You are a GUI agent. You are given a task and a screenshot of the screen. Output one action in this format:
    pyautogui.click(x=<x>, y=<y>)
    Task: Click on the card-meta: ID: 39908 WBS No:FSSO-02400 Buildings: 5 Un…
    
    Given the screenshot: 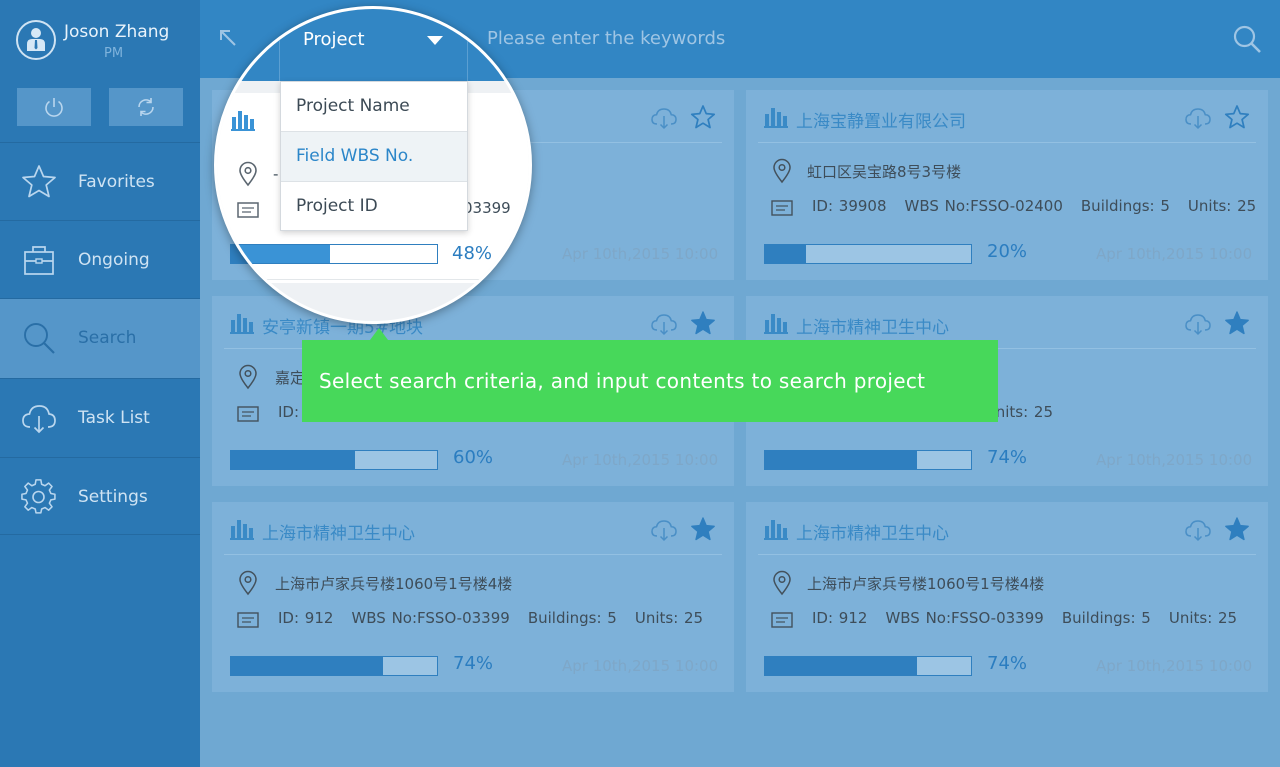 What is the action you would take?
    pyautogui.click(x=1043, y=206)
    